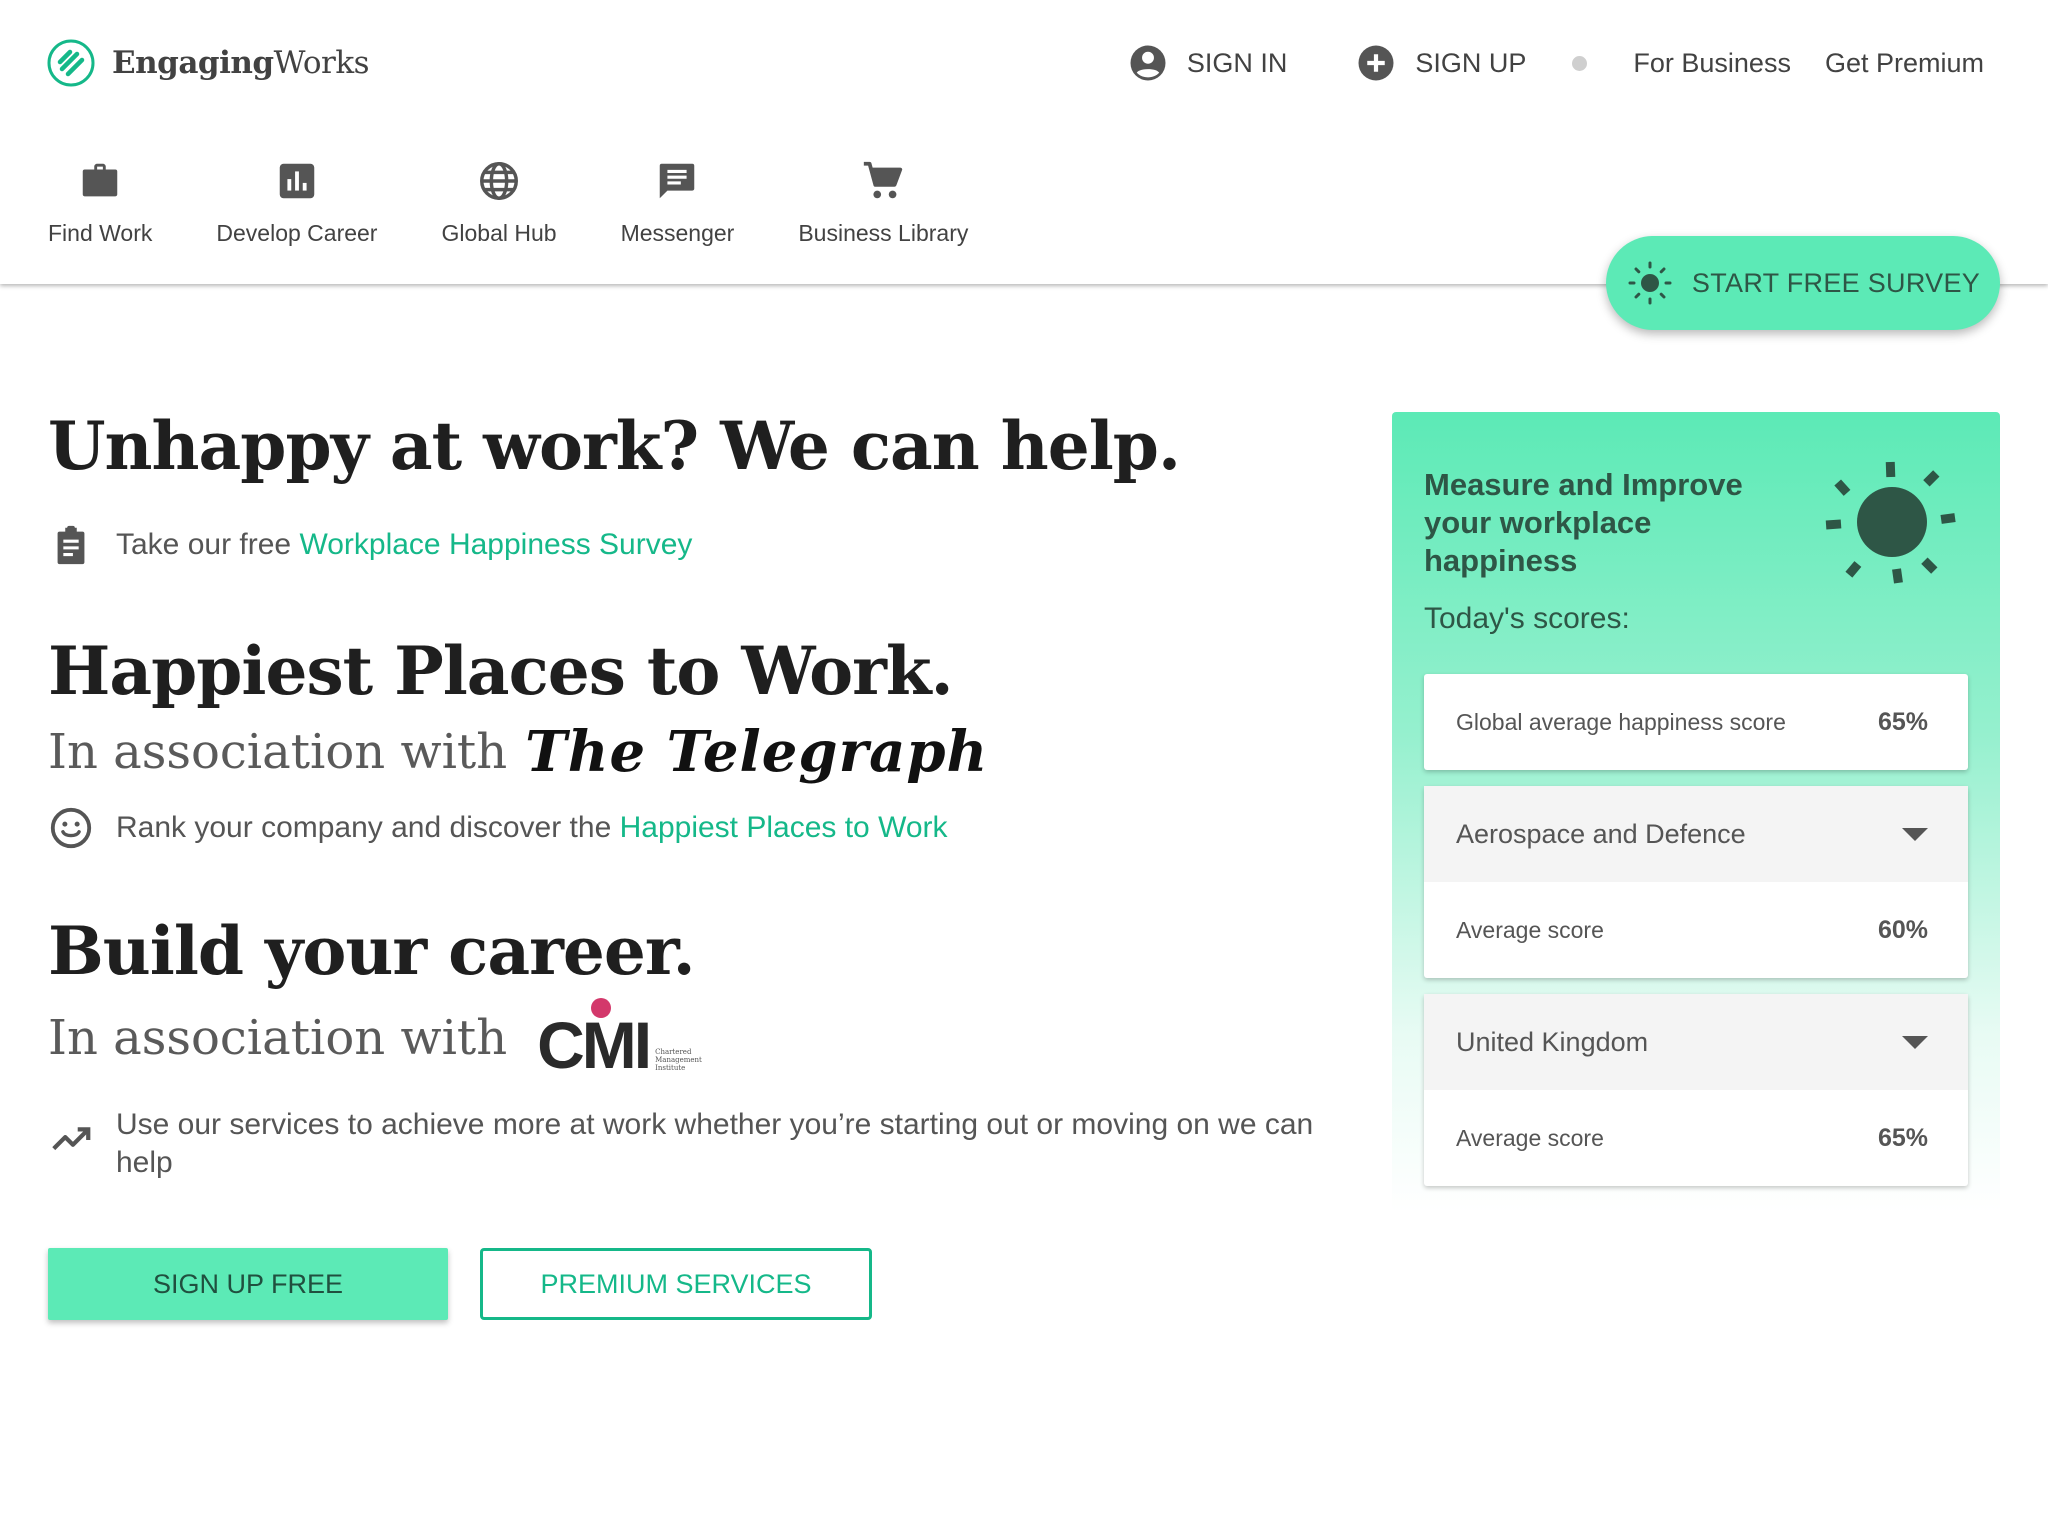  Describe the element at coordinates (297, 181) in the screenshot. I see `bar-chart-icon` at that location.